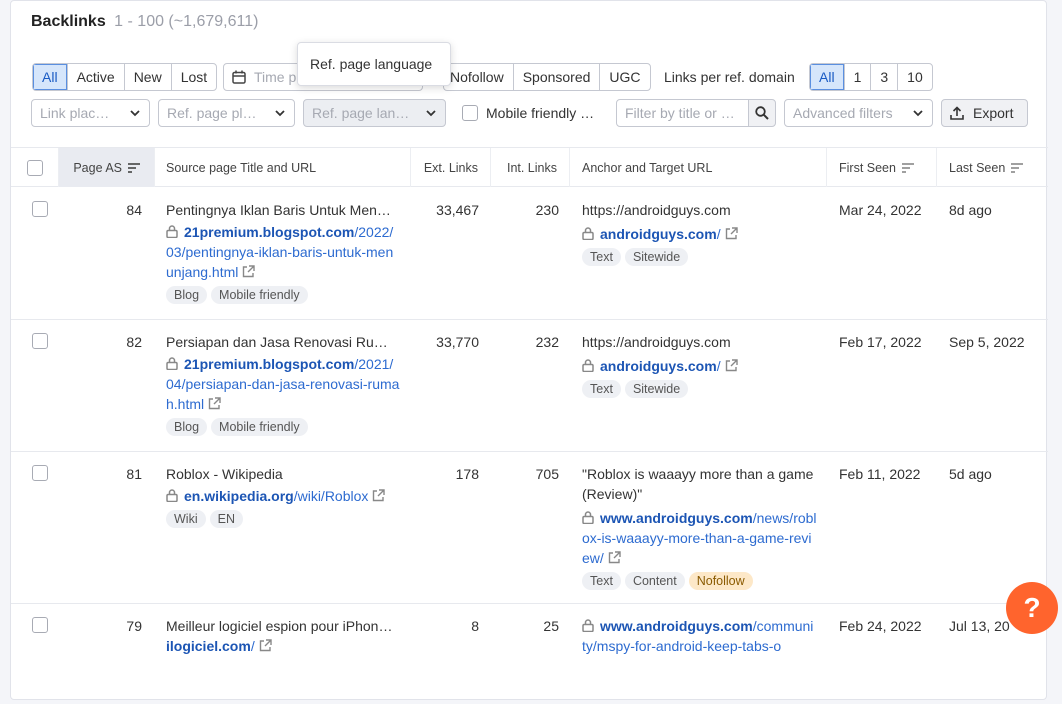  I want to click on source-title: Roblox - Wikipedia, so click(283, 474).